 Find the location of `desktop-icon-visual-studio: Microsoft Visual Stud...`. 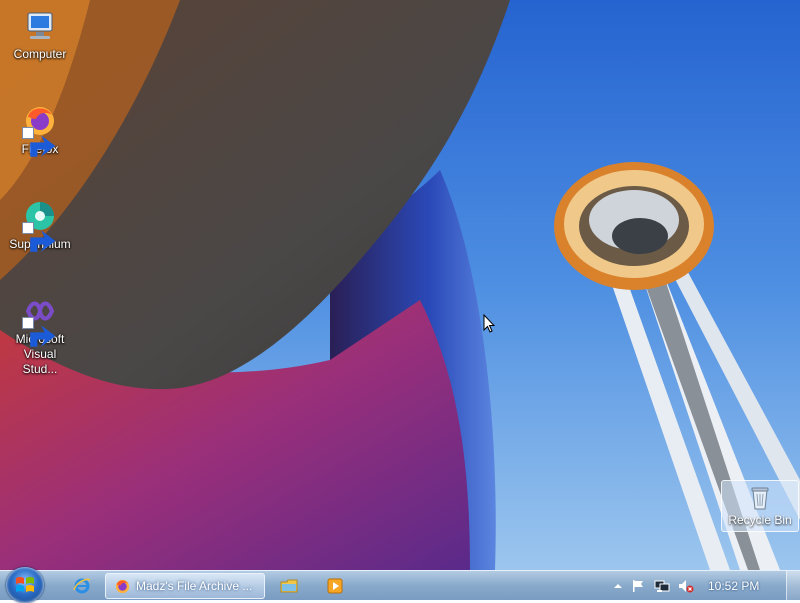

desktop-icon-visual-studio: Microsoft Visual Stud... is located at coordinates (40, 335).